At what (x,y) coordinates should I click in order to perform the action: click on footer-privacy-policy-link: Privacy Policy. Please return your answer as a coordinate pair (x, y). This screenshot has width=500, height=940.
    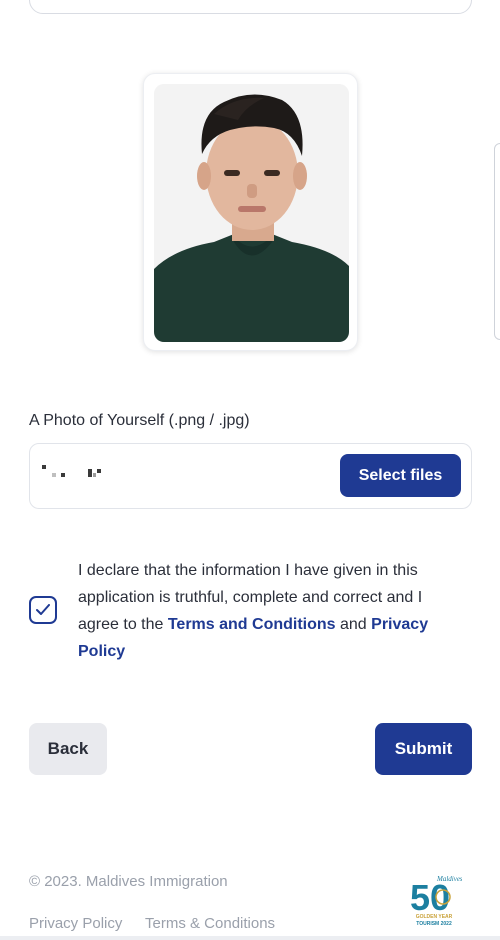
    Looking at the image, I should click on (75, 923).